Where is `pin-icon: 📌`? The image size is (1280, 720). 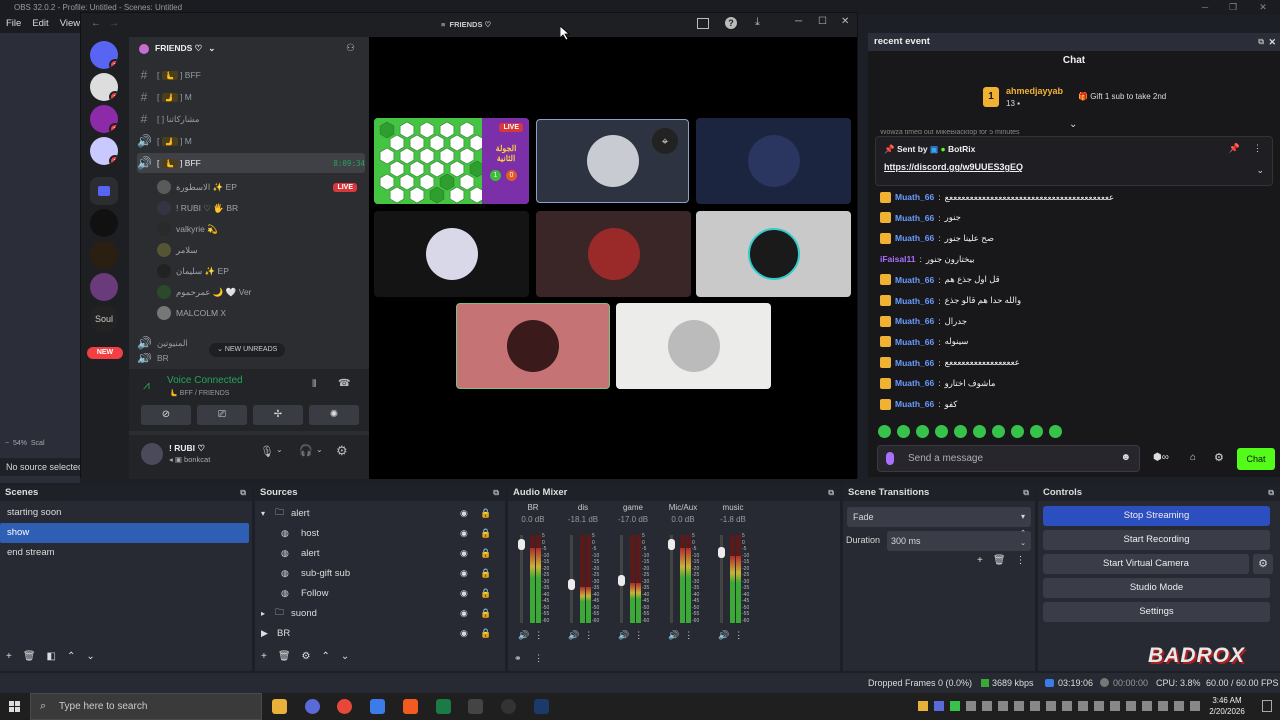
pin-icon: 📌 is located at coordinates (1234, 148).